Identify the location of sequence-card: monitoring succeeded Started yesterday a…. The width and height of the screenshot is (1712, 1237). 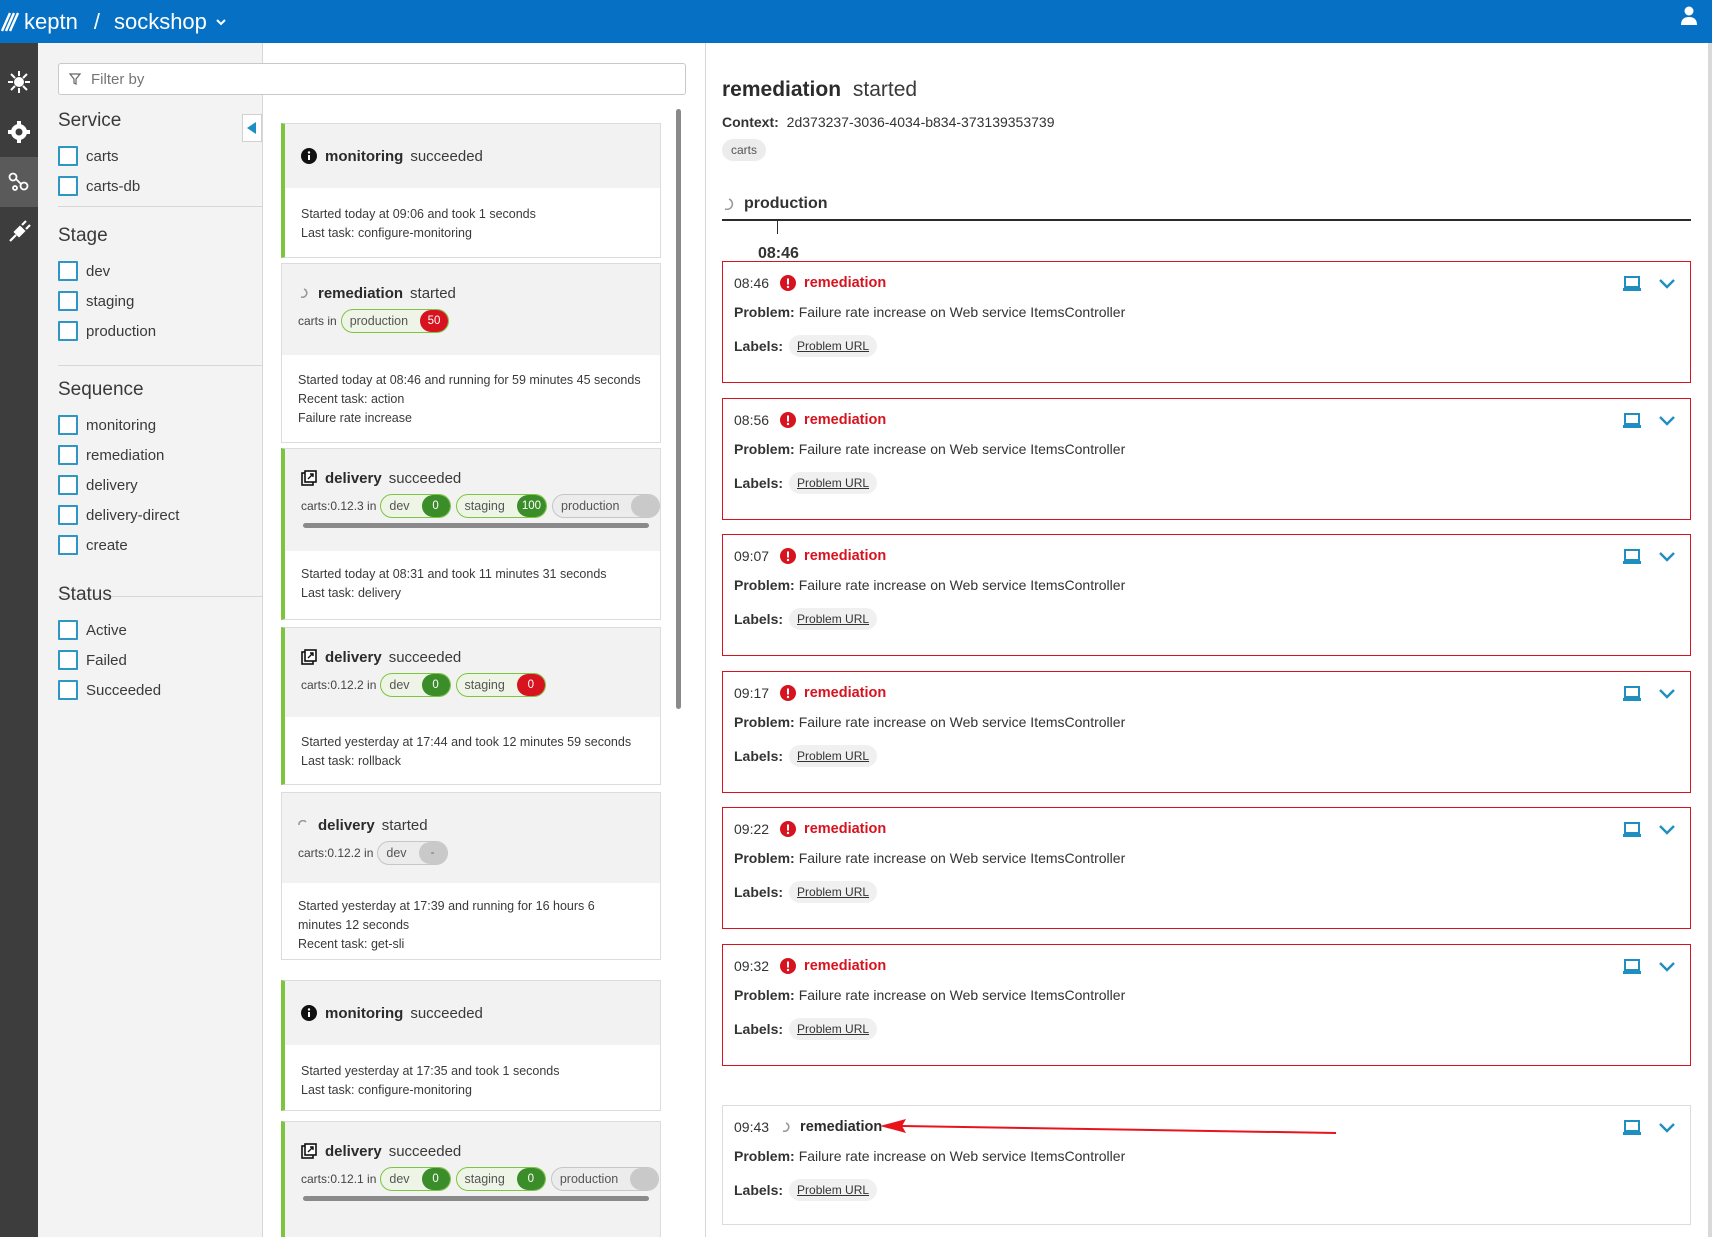
(471, 1045).